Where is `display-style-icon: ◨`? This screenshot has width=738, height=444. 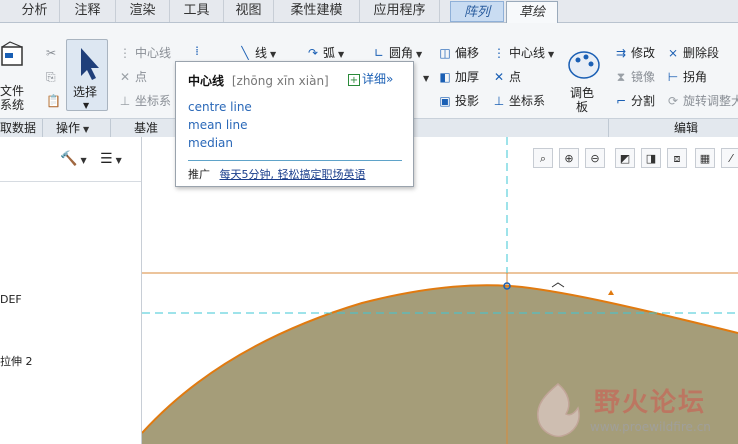
display-style-icon: ◨ is located at coordinates (651, 158).